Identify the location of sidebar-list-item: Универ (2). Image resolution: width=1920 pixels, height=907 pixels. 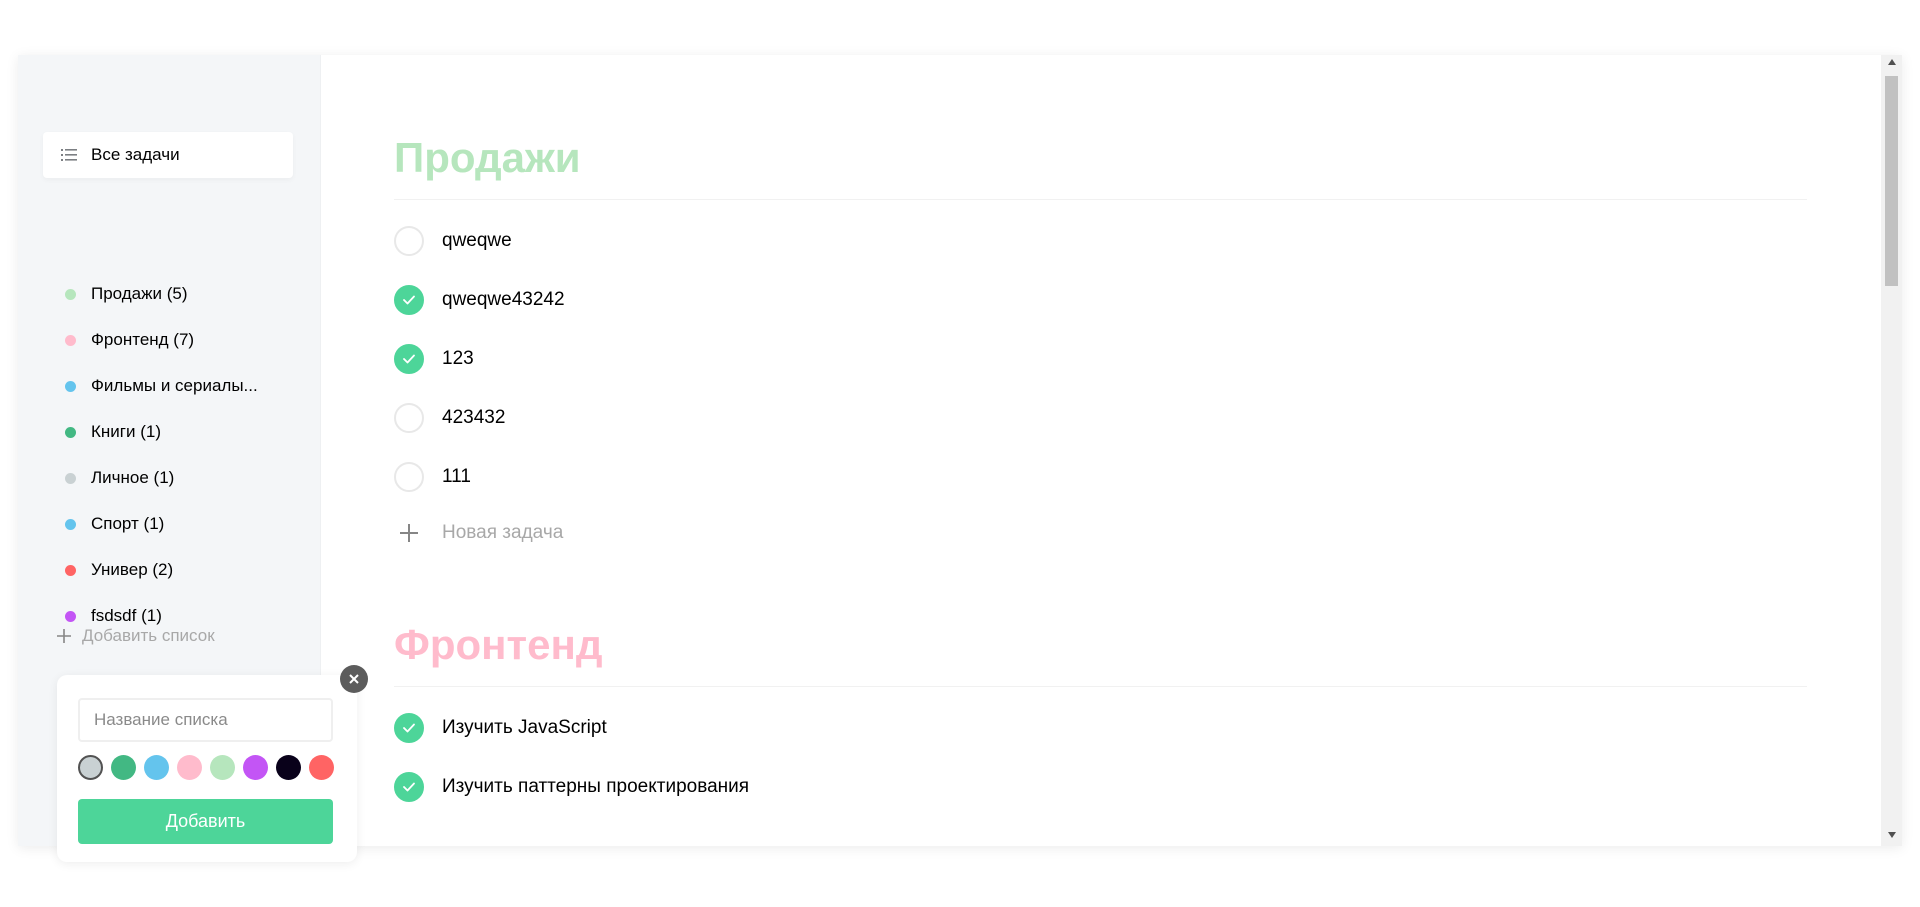
(168, 570).